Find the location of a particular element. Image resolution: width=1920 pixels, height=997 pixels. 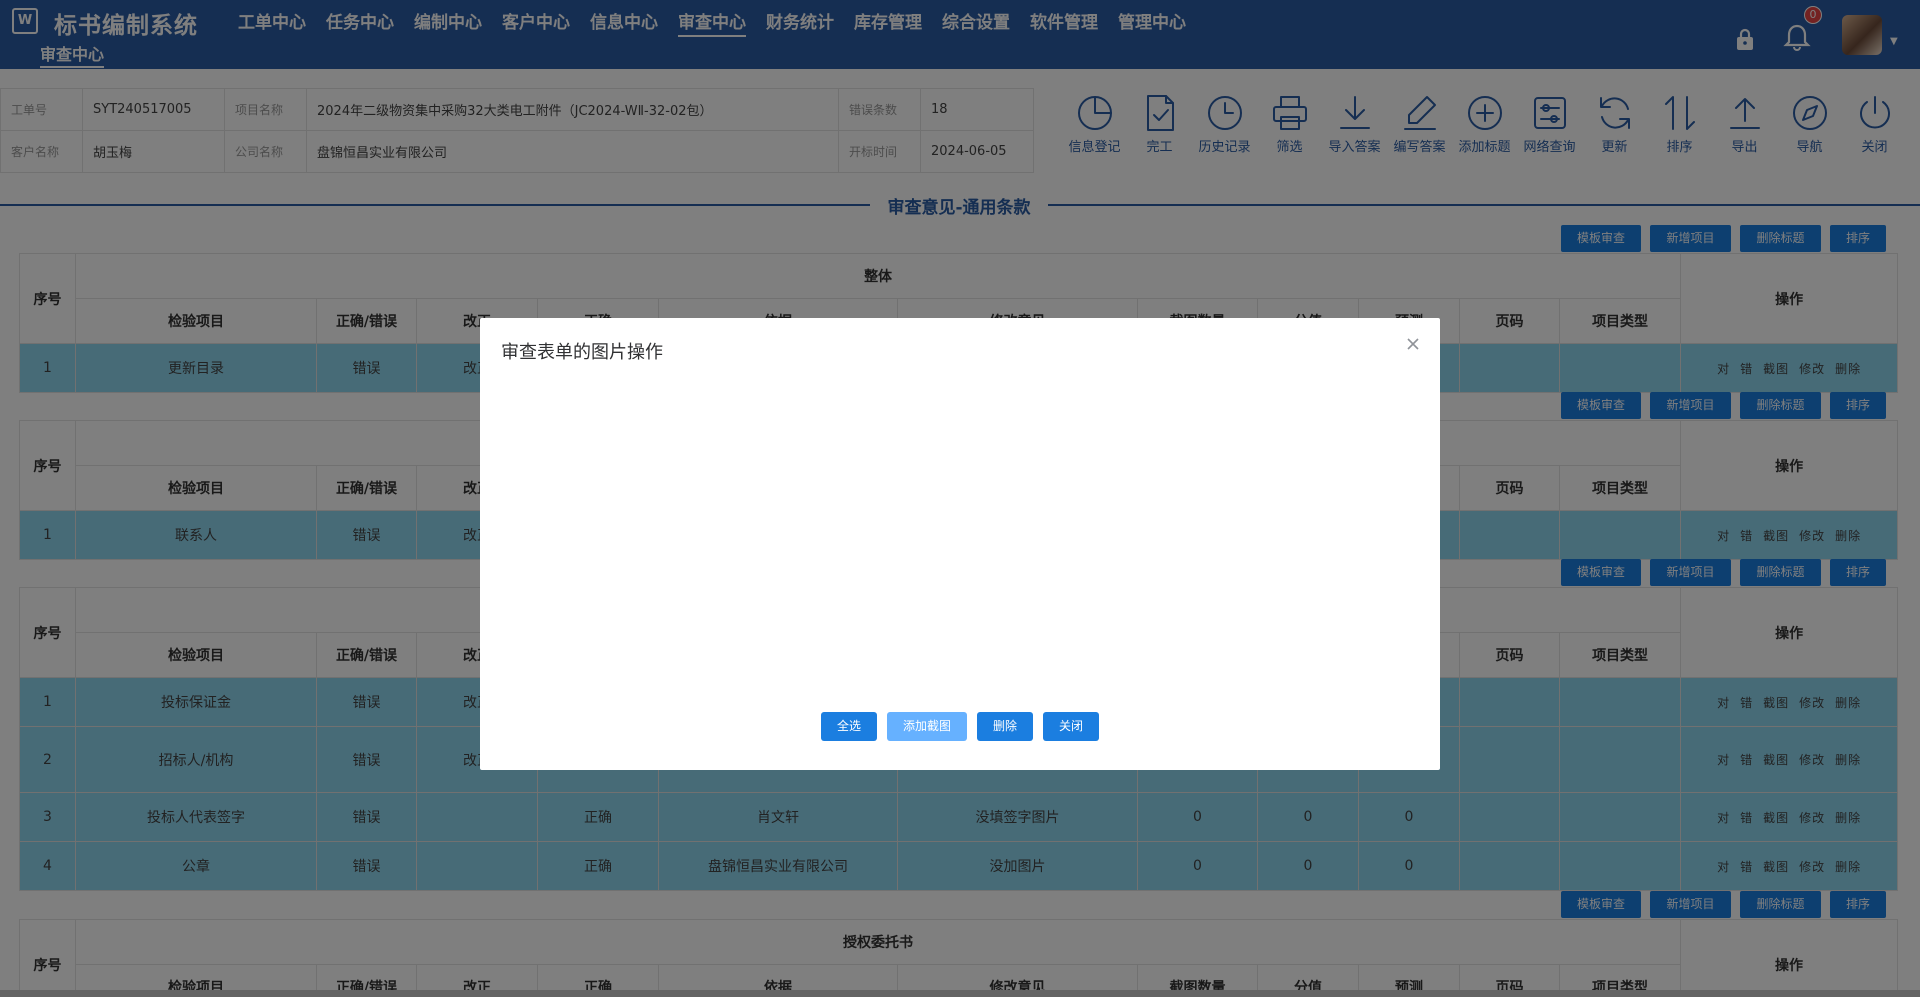

add-screenshot-button: 添加截图 is located at coordinates (927, 726).